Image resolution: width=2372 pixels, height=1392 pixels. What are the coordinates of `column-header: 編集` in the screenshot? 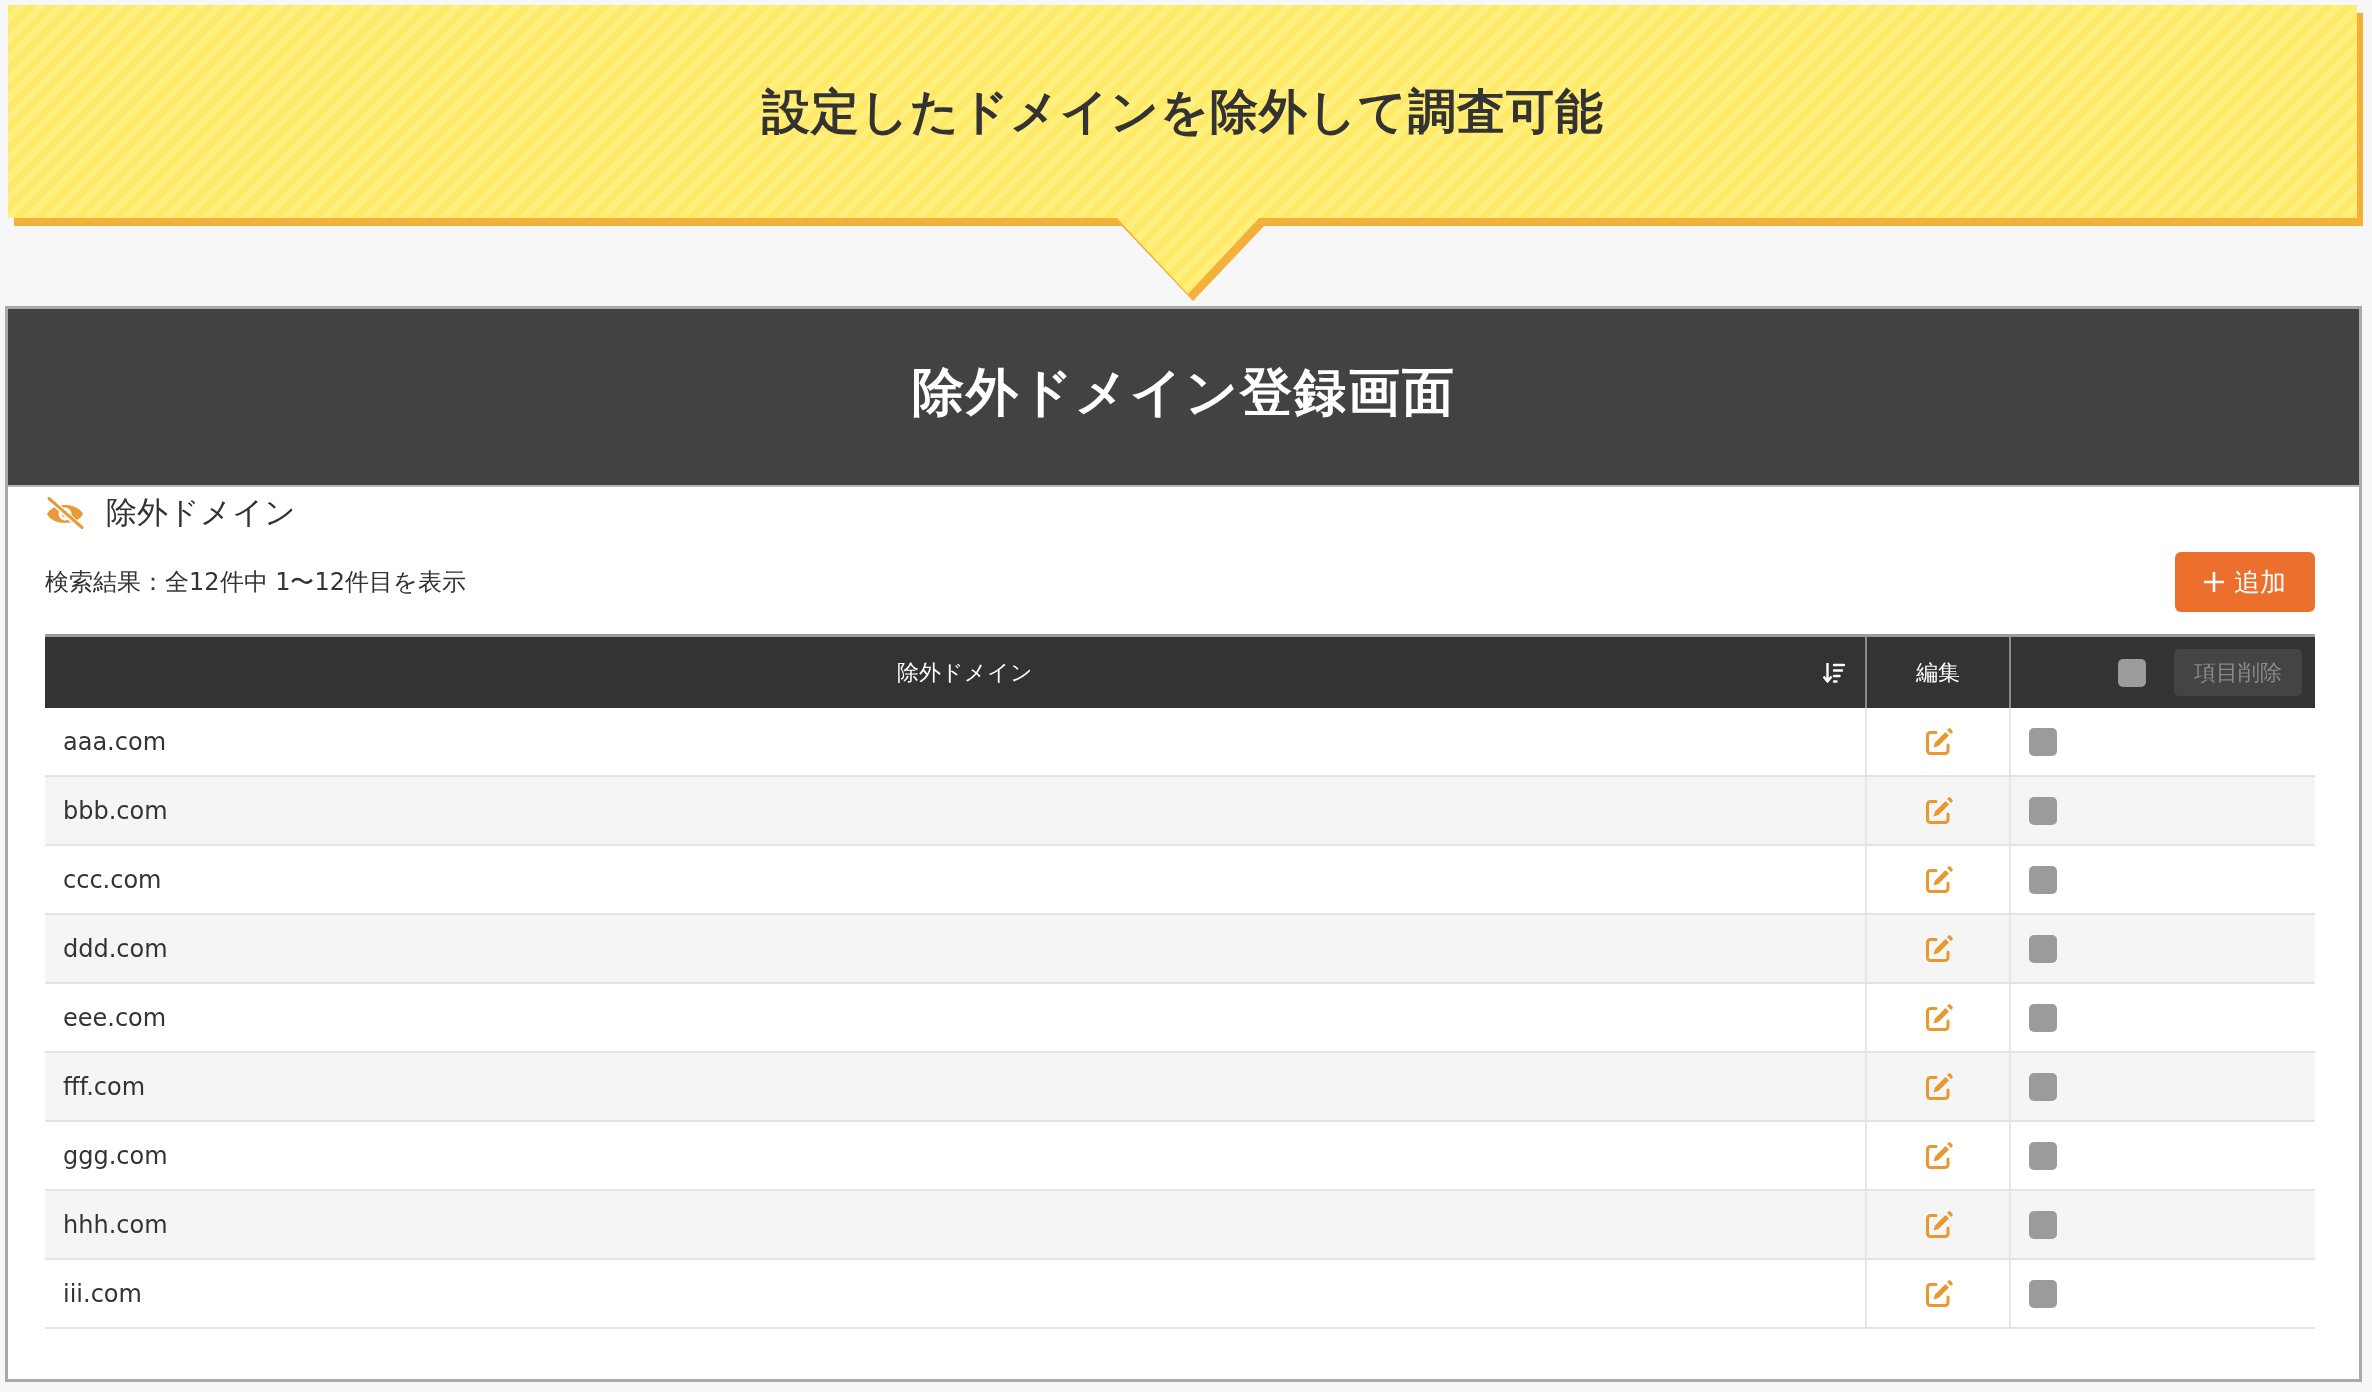 It's located at (1938, 672).